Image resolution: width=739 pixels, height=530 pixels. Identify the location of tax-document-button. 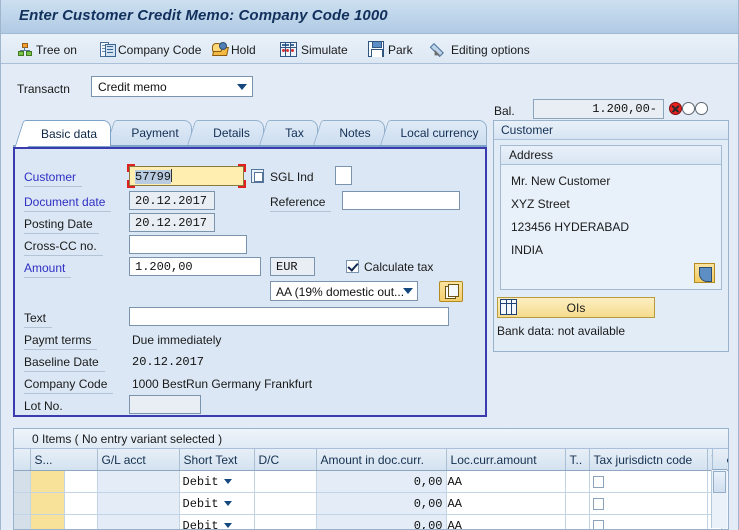
(451, 291).